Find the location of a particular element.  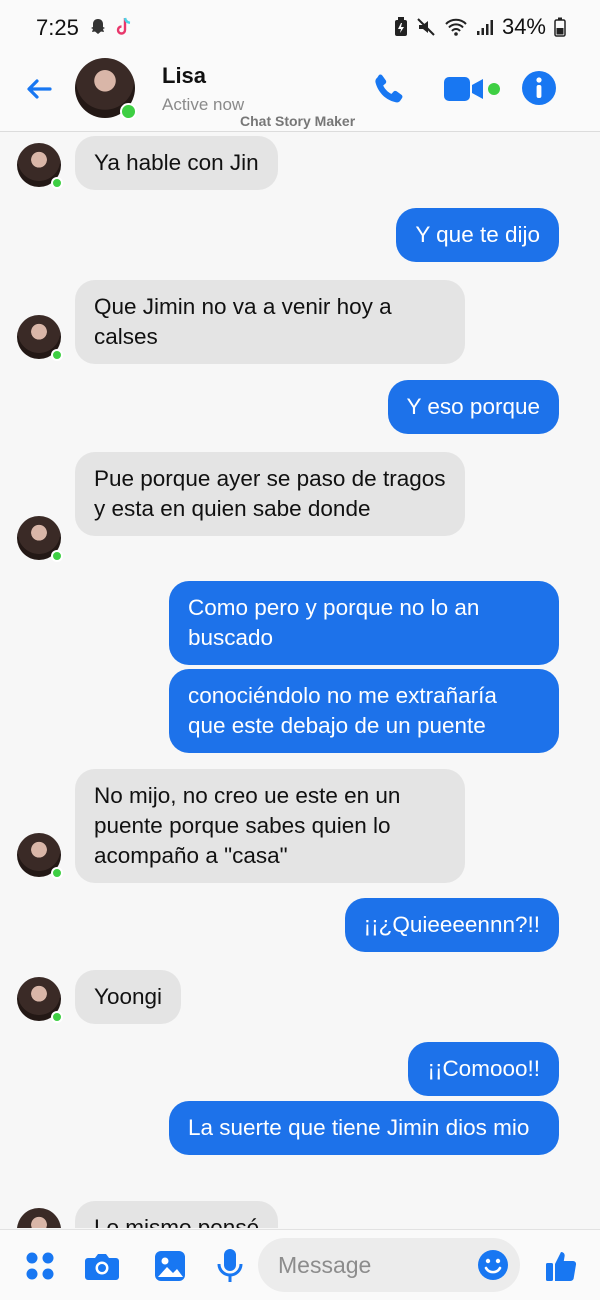

back-arrow-icon is located at coordinates (39, 89).